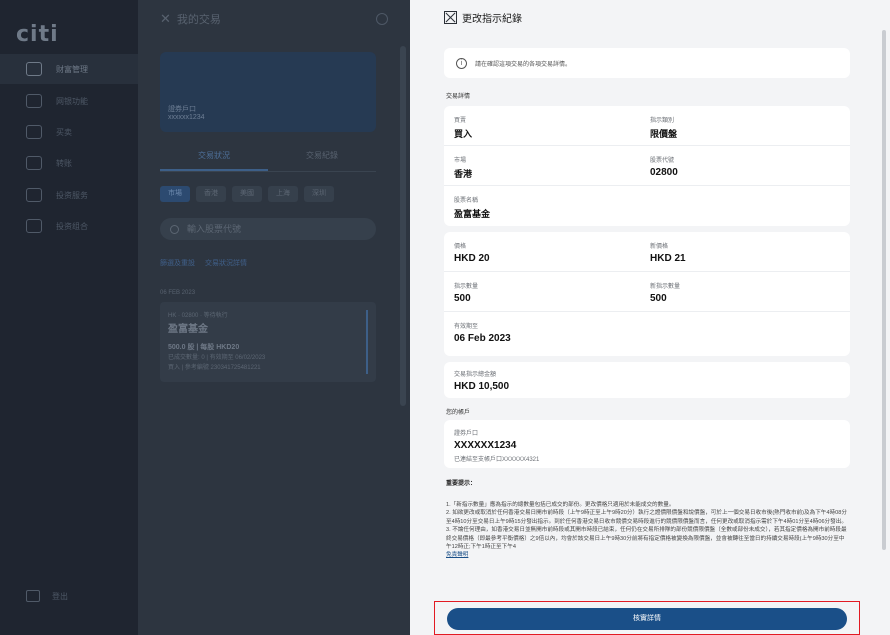 This screenshot has height=635, width=890. What do you see at coordinates (178, 293) in the screenshot?
I see `date-header: 06 FEB 2023` at bounding box center [178, 293].